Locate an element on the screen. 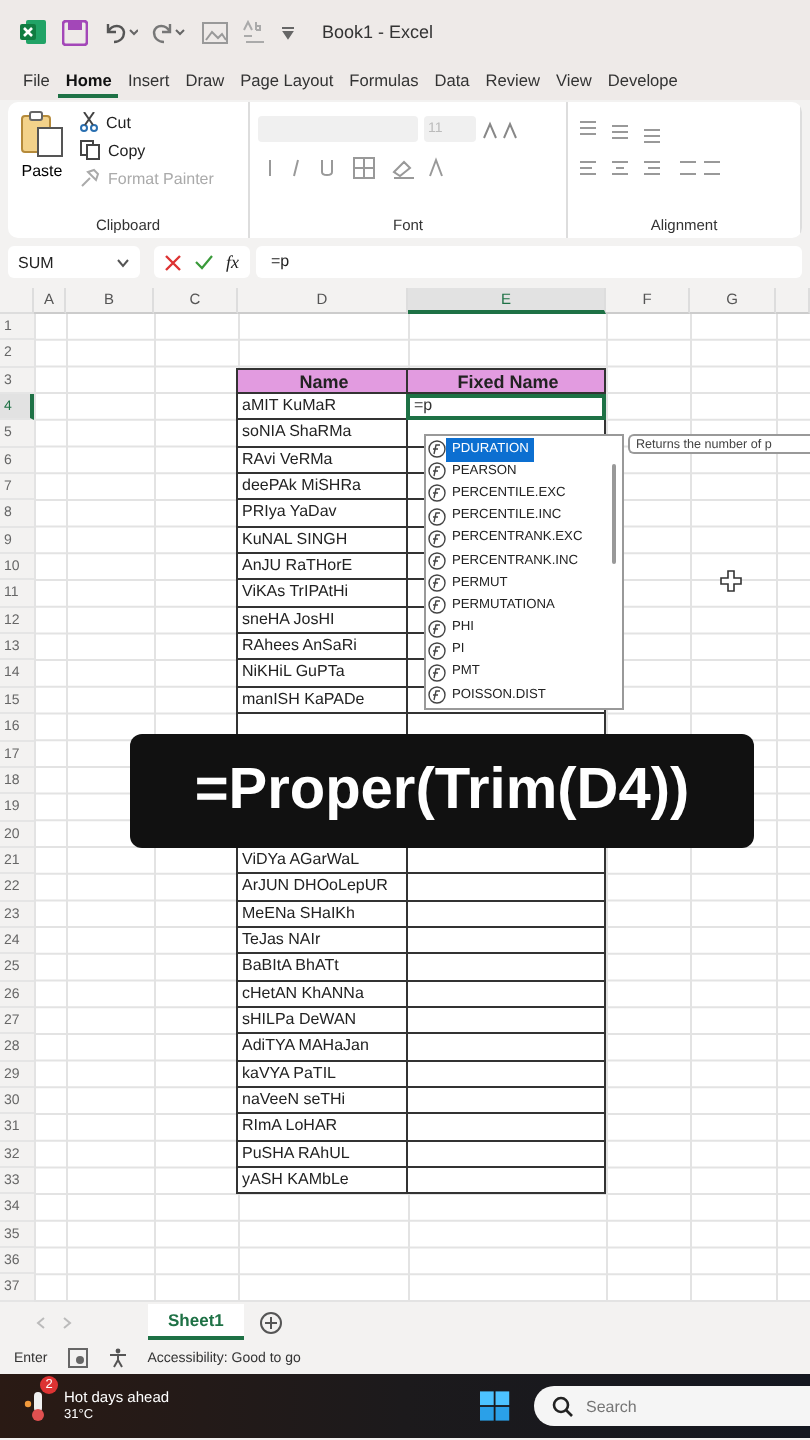 This screenshot has width=810, height=1440. cross-cursor-icon is located at coordinates (731, 581).